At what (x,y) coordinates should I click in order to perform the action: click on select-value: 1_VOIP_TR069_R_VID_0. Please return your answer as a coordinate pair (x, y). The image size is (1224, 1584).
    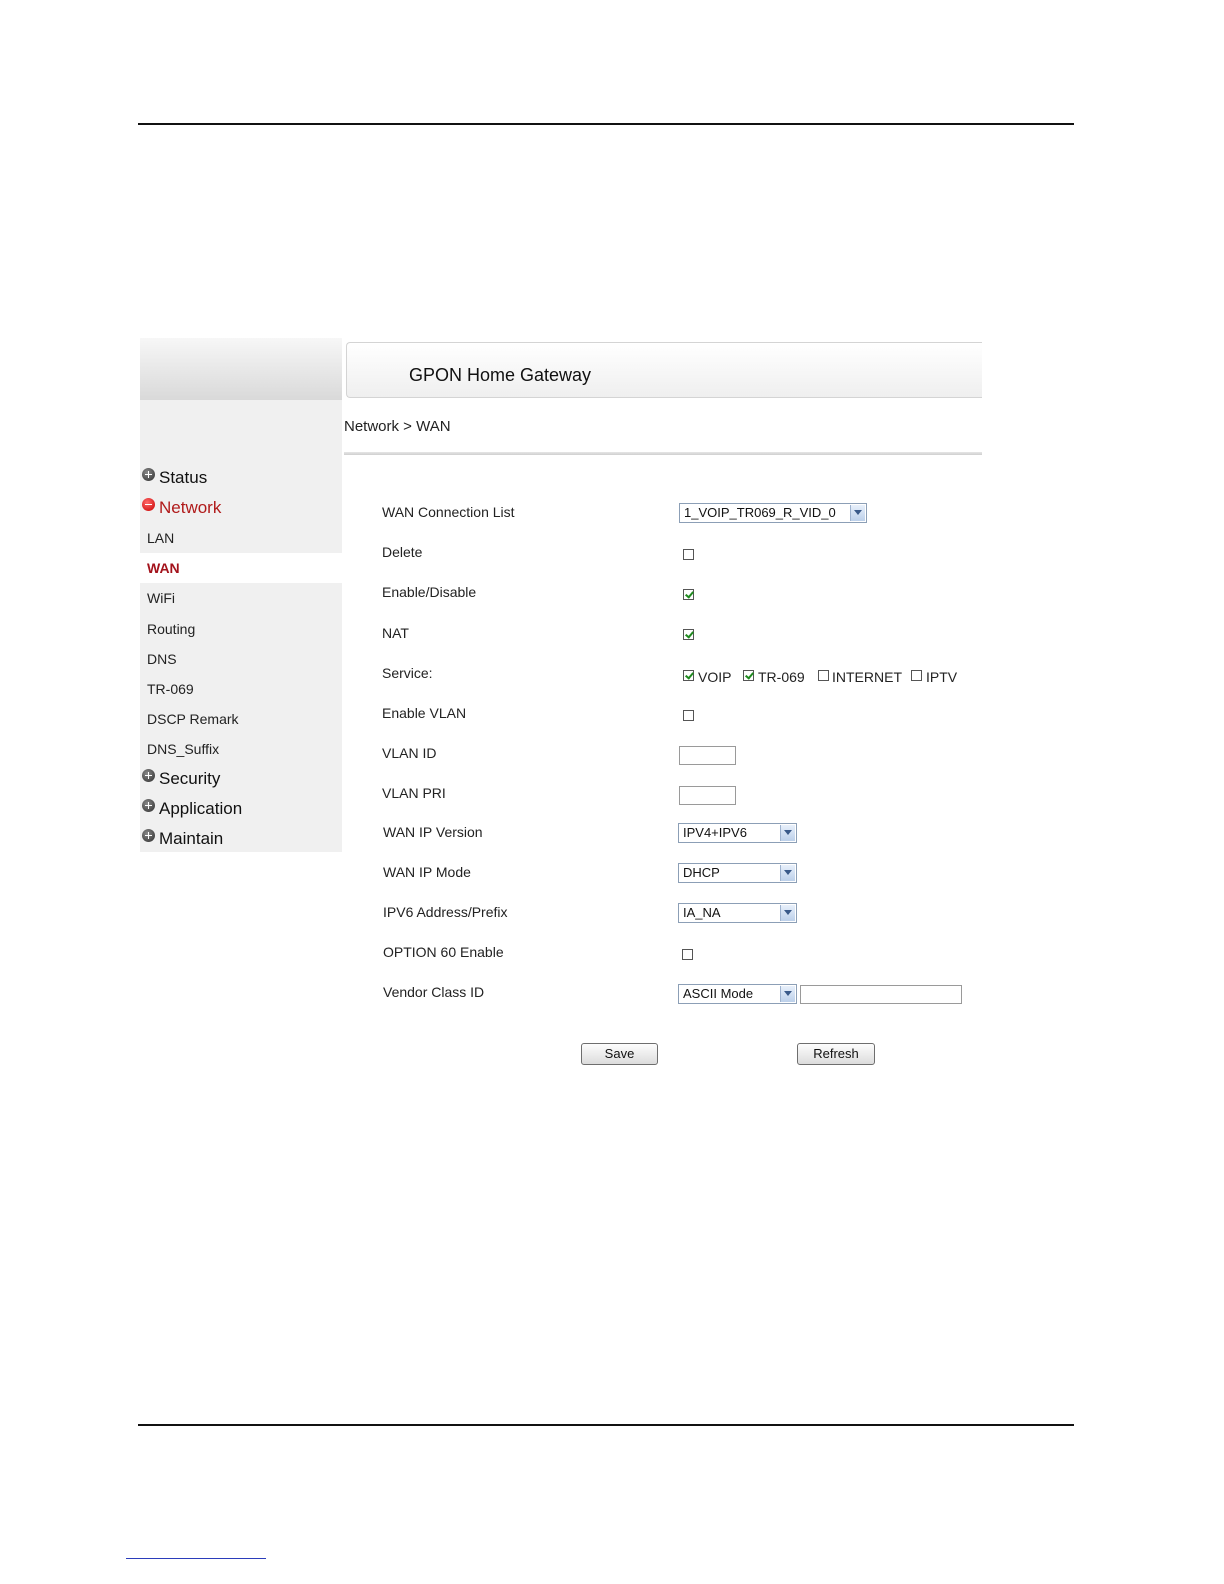
    Looking at the image, I should click on (760, 512).